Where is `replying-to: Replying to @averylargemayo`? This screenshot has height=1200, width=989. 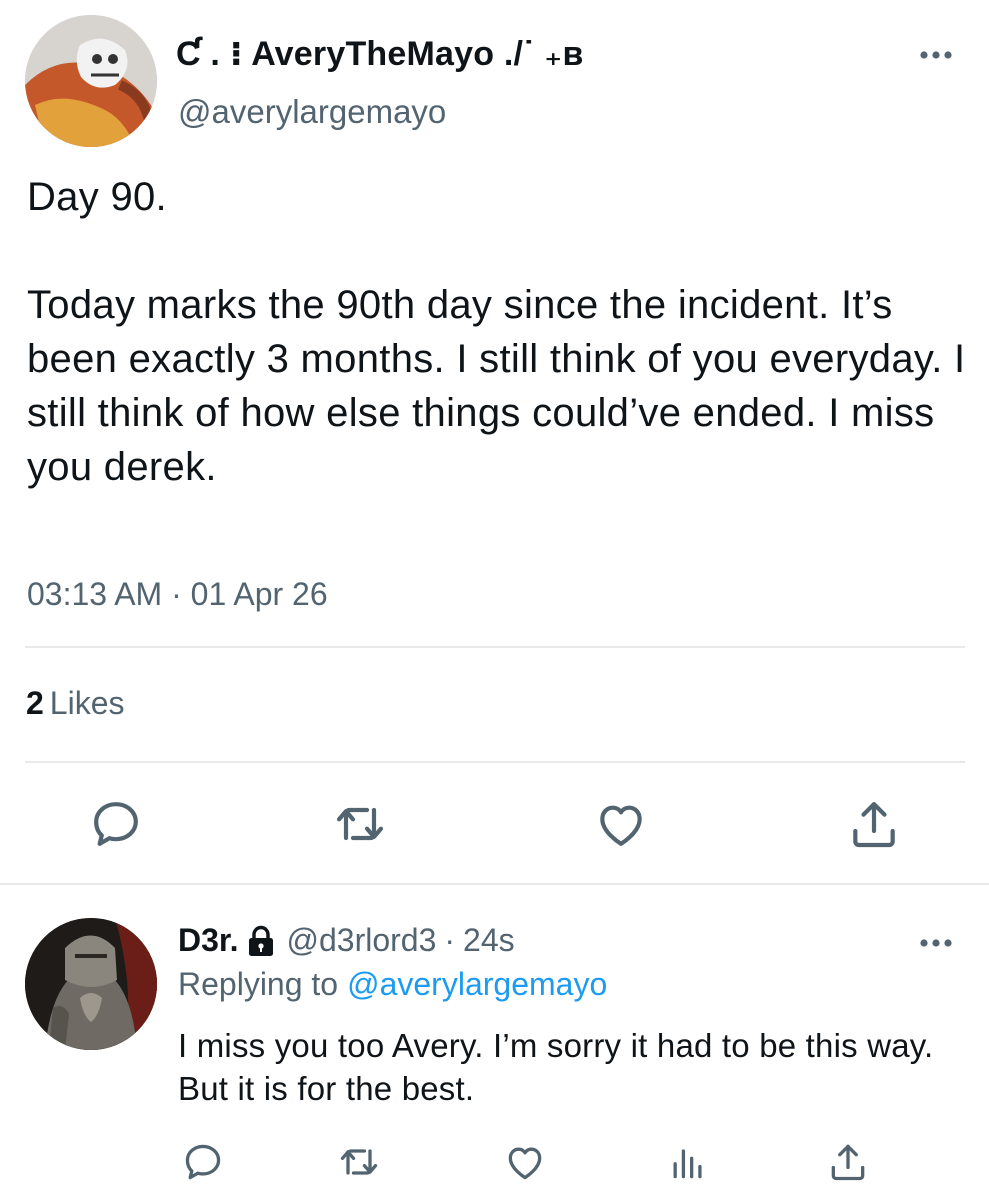 replying-to: Replying to @averylargemayo is located at coordinates (392, 984).